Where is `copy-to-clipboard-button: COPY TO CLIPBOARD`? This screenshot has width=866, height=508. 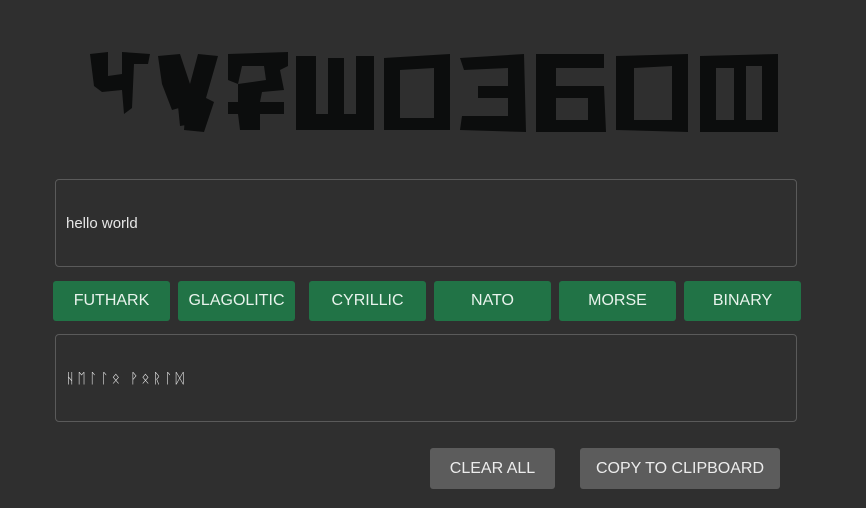
copy-to-clipboard-button: COPY TO CLIPBOARD is located at coordinates (680, 468).